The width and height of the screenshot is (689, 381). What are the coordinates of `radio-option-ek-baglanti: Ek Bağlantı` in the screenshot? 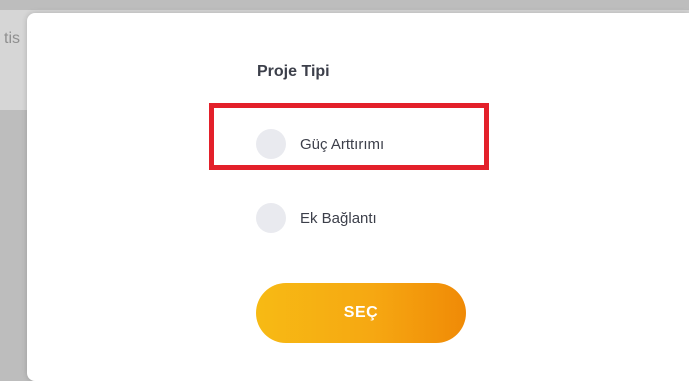 It's located at (316, 218).